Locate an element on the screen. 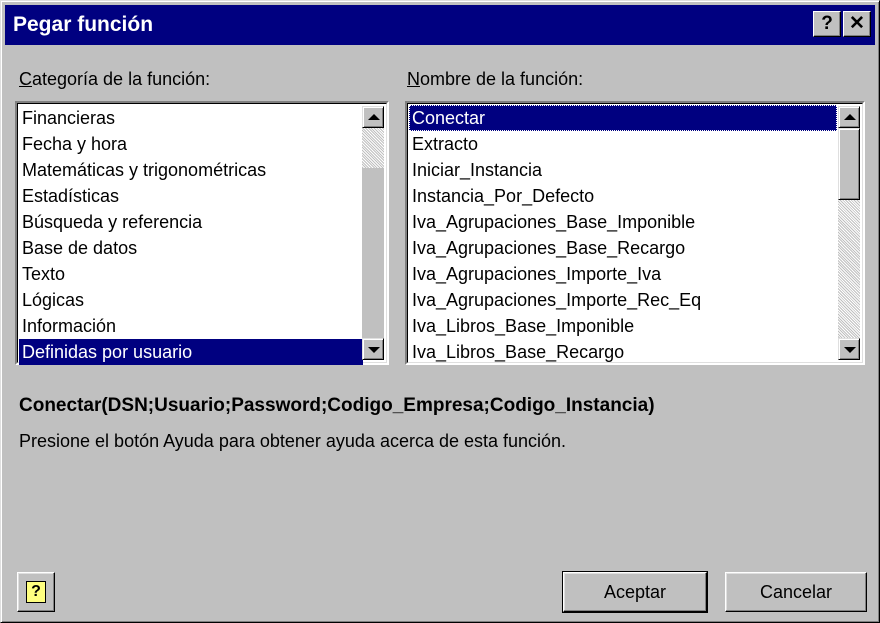 The width and height of the screenshot is (880, 623). function-list-item: Iva_Libros_Base_Imponible is located at coordinates (623, 326).